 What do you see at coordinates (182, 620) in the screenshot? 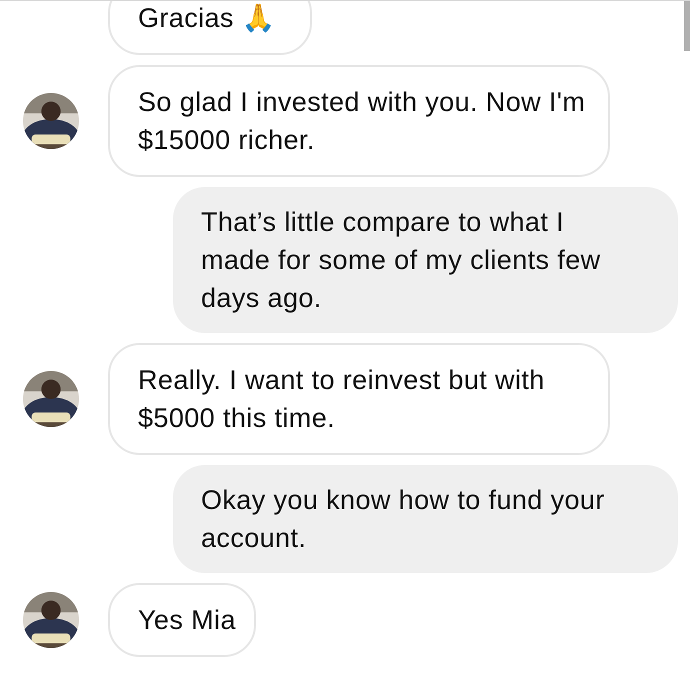
I see `message-bubble: Yes Mia` at bounding box center [182, 620].